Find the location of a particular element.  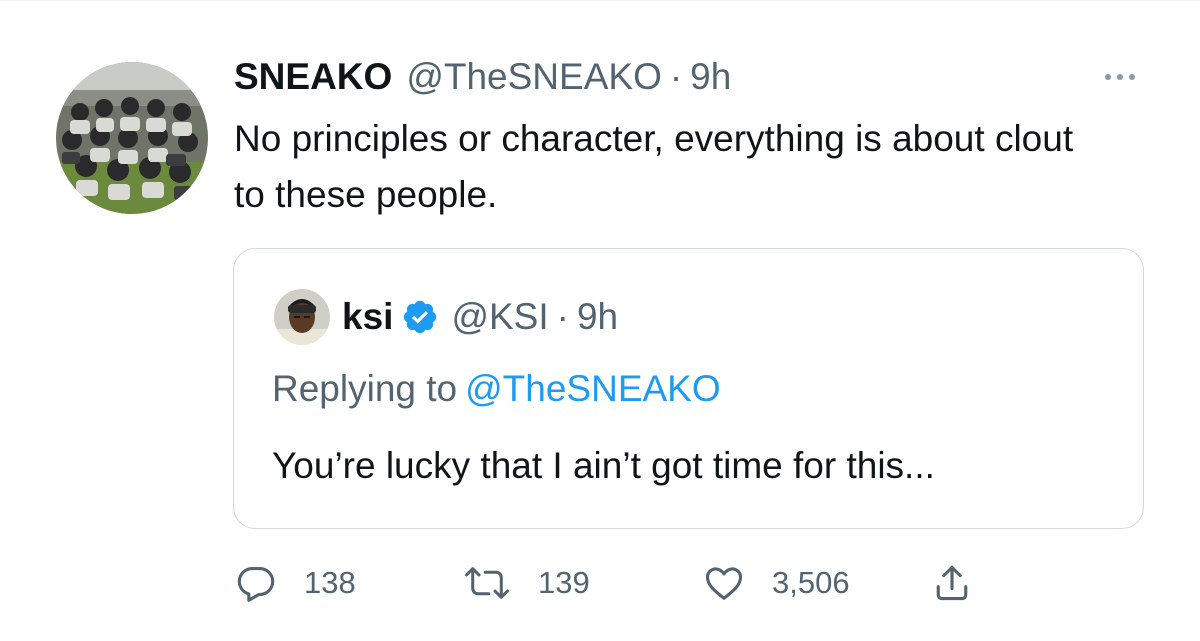

more-options-button is located at coordinates (1120, 77).